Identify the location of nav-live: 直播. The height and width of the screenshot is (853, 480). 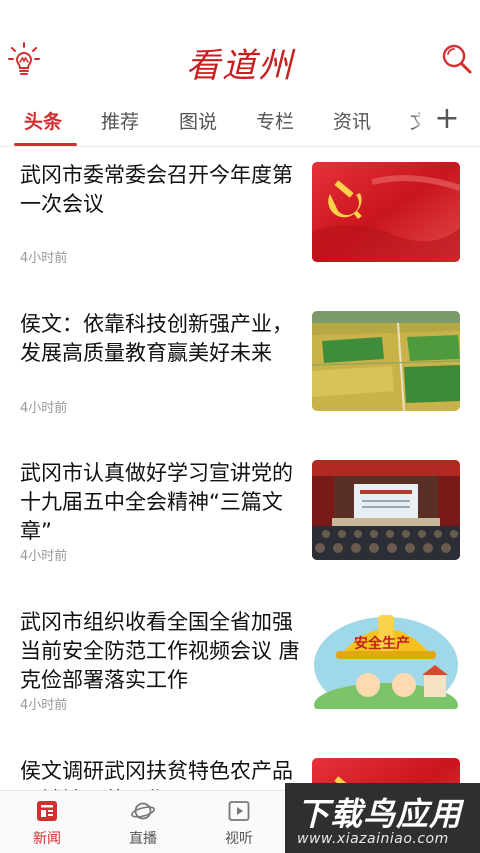
(143, 822).